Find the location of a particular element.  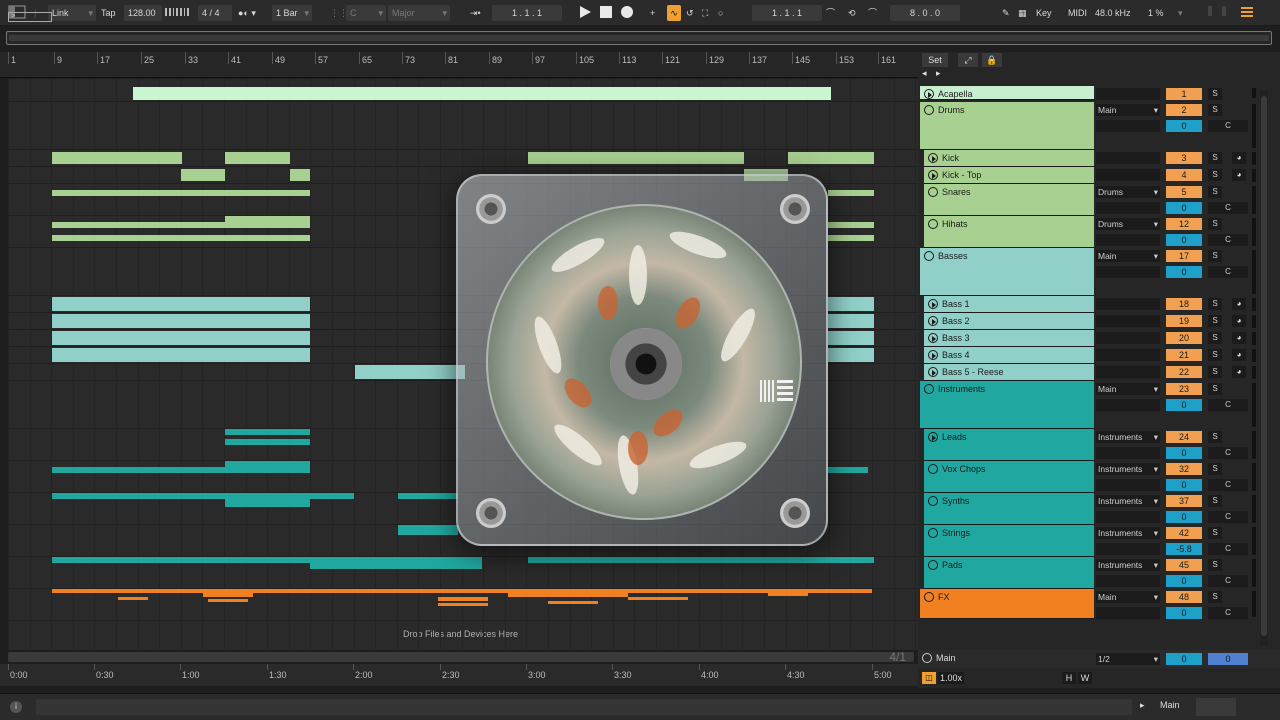

track-number: 48 is located at coordinates (1184, 597).